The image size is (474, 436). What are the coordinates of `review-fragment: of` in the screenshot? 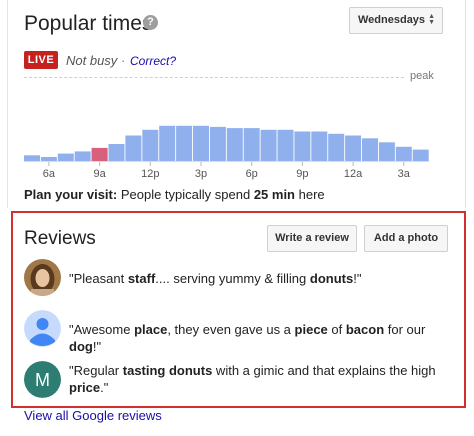 It's located at (336, 329).